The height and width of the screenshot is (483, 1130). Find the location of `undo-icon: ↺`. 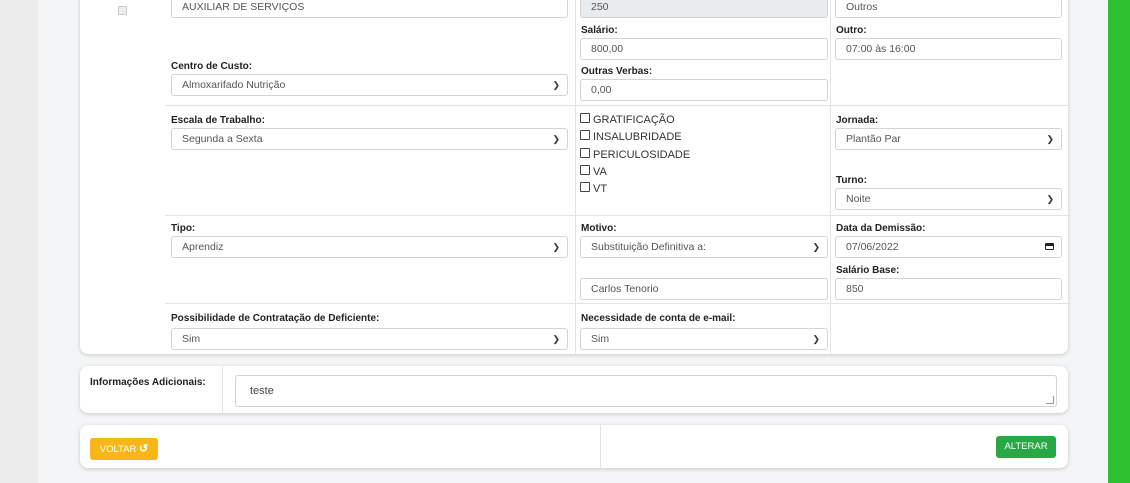

undo-icon: ↺ is located at coordinates (144, 449).